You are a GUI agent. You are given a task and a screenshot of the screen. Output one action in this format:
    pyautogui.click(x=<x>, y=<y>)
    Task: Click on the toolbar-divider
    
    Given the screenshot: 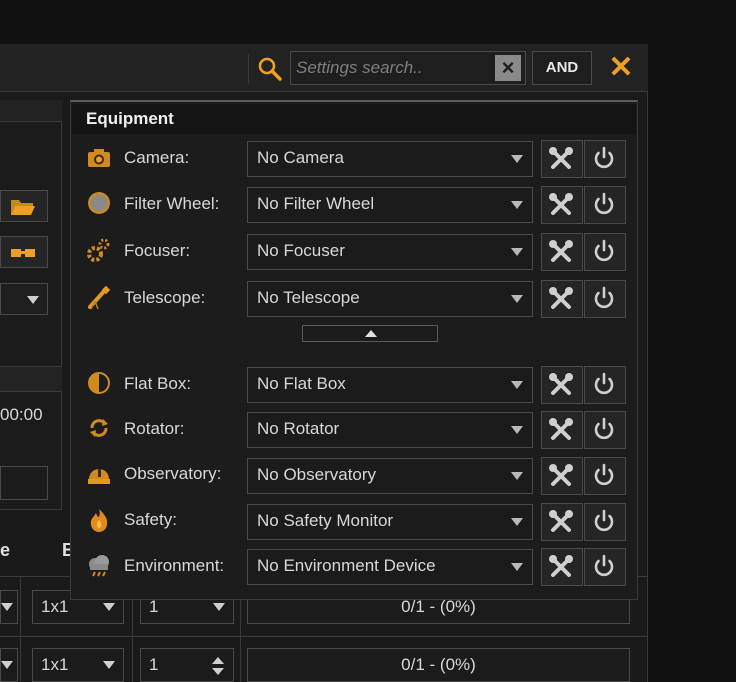 What is the action you would take?
    pyautogui.click(x=248, y=69)
    